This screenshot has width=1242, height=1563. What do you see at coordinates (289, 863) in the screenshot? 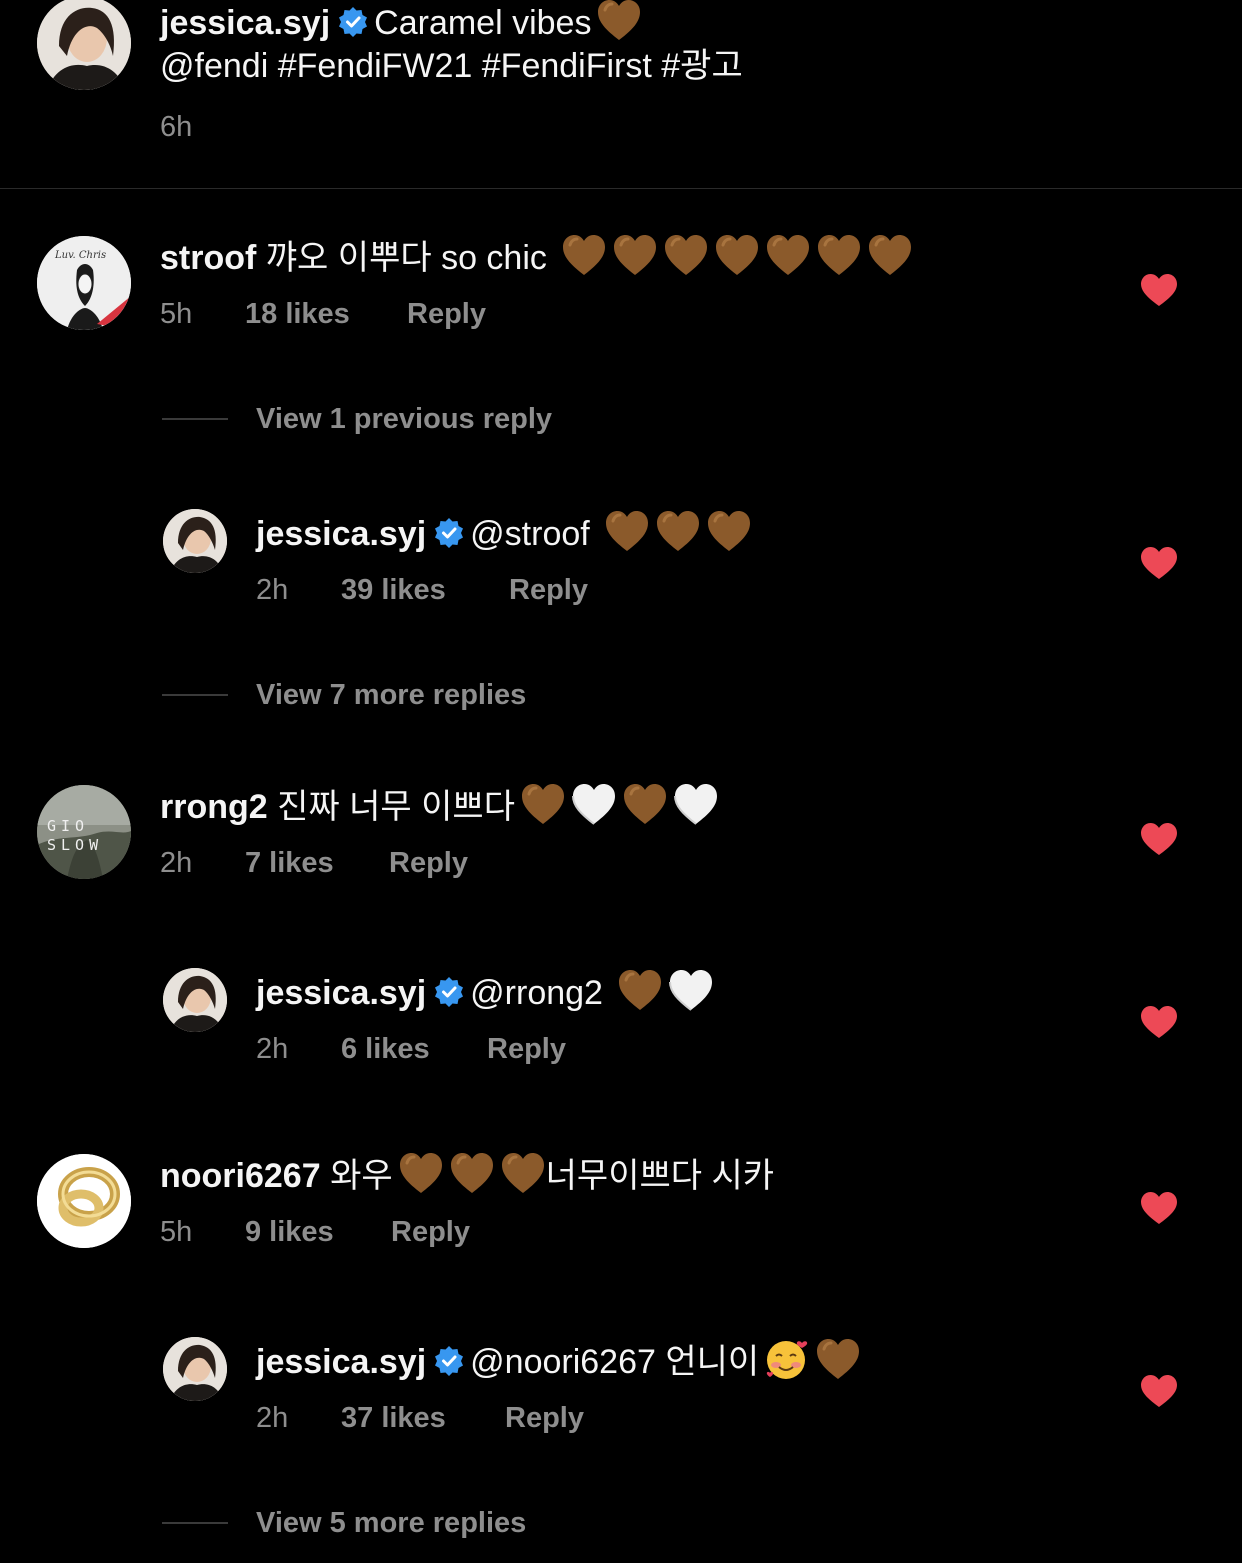
I see `comment-likes: 7 likes` at bounding box center [289, 863].